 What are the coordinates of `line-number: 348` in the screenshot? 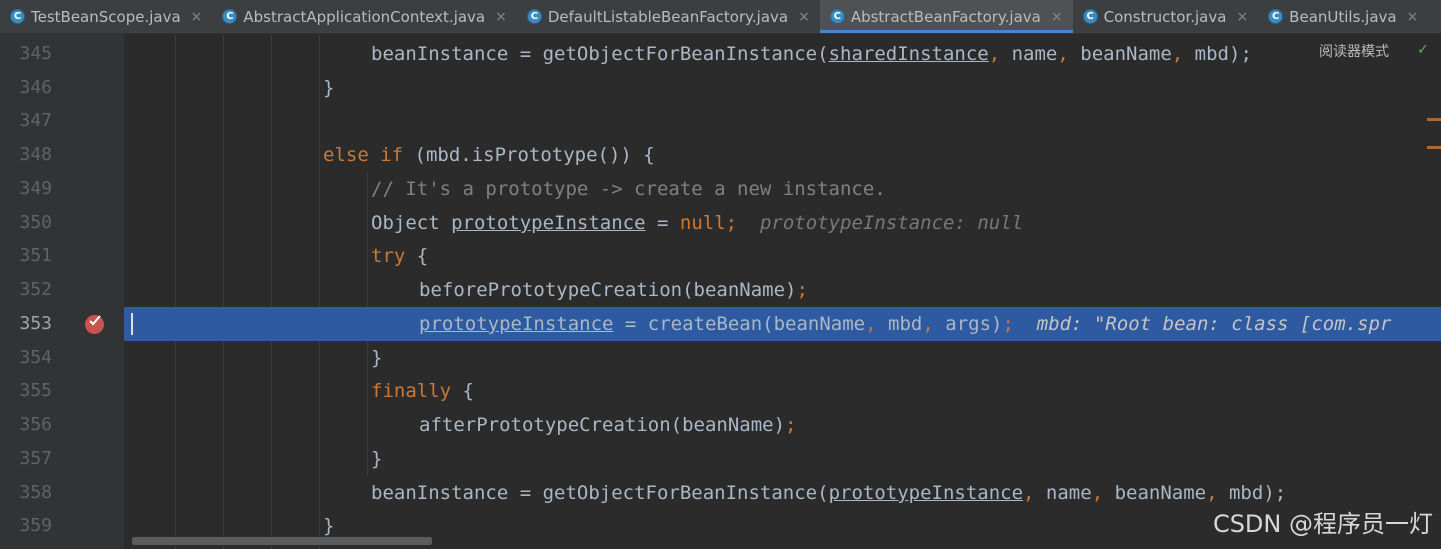 It's located at (35, 154).